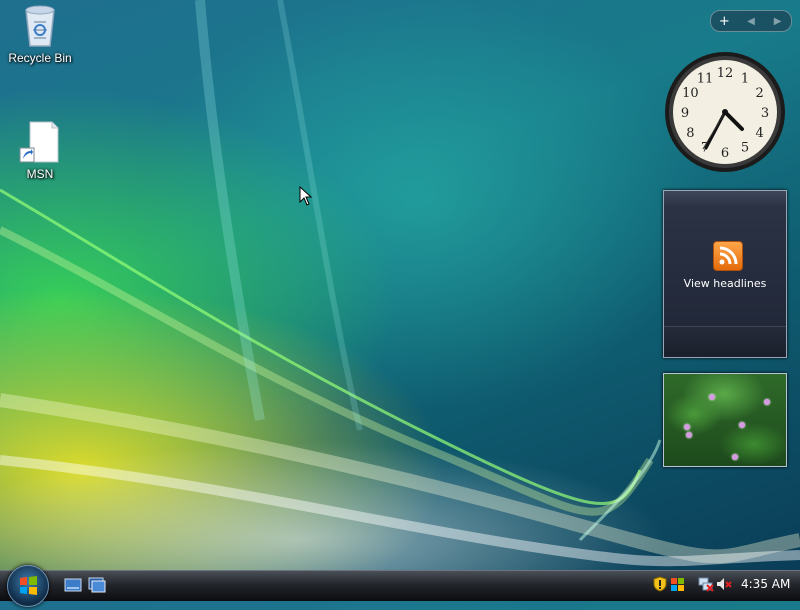  What do you see at coordinates (725, 153) in the screenshot?
I see `clock-numeral: 6` at bounding box center [725, 153].